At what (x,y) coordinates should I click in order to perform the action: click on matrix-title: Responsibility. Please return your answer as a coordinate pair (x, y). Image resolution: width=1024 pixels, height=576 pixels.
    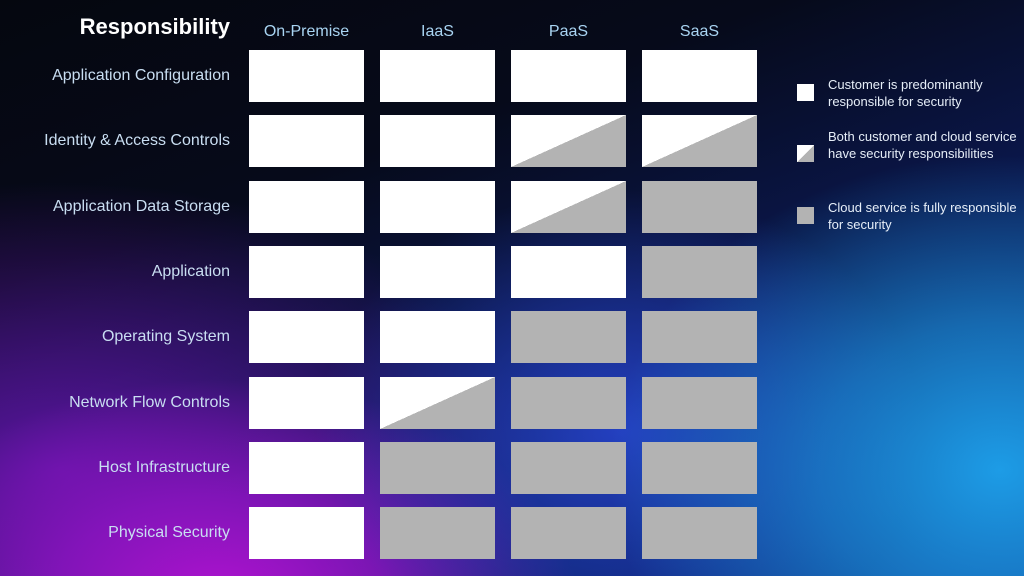
    Looking at the image, I should click on (154, 26).